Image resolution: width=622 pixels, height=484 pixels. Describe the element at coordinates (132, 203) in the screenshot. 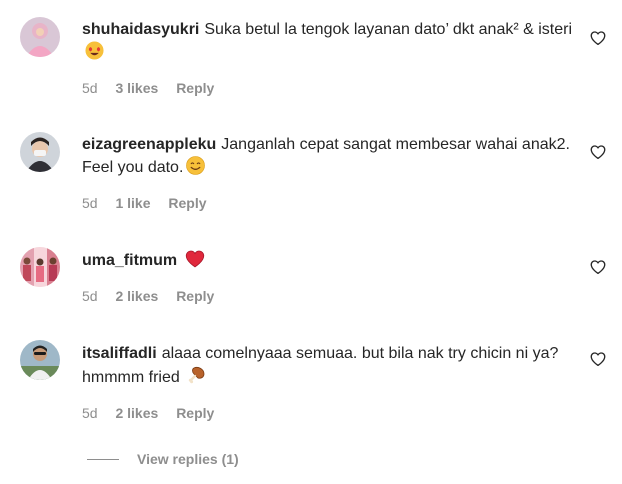

I see `comment-likes: 1 like` at that location.